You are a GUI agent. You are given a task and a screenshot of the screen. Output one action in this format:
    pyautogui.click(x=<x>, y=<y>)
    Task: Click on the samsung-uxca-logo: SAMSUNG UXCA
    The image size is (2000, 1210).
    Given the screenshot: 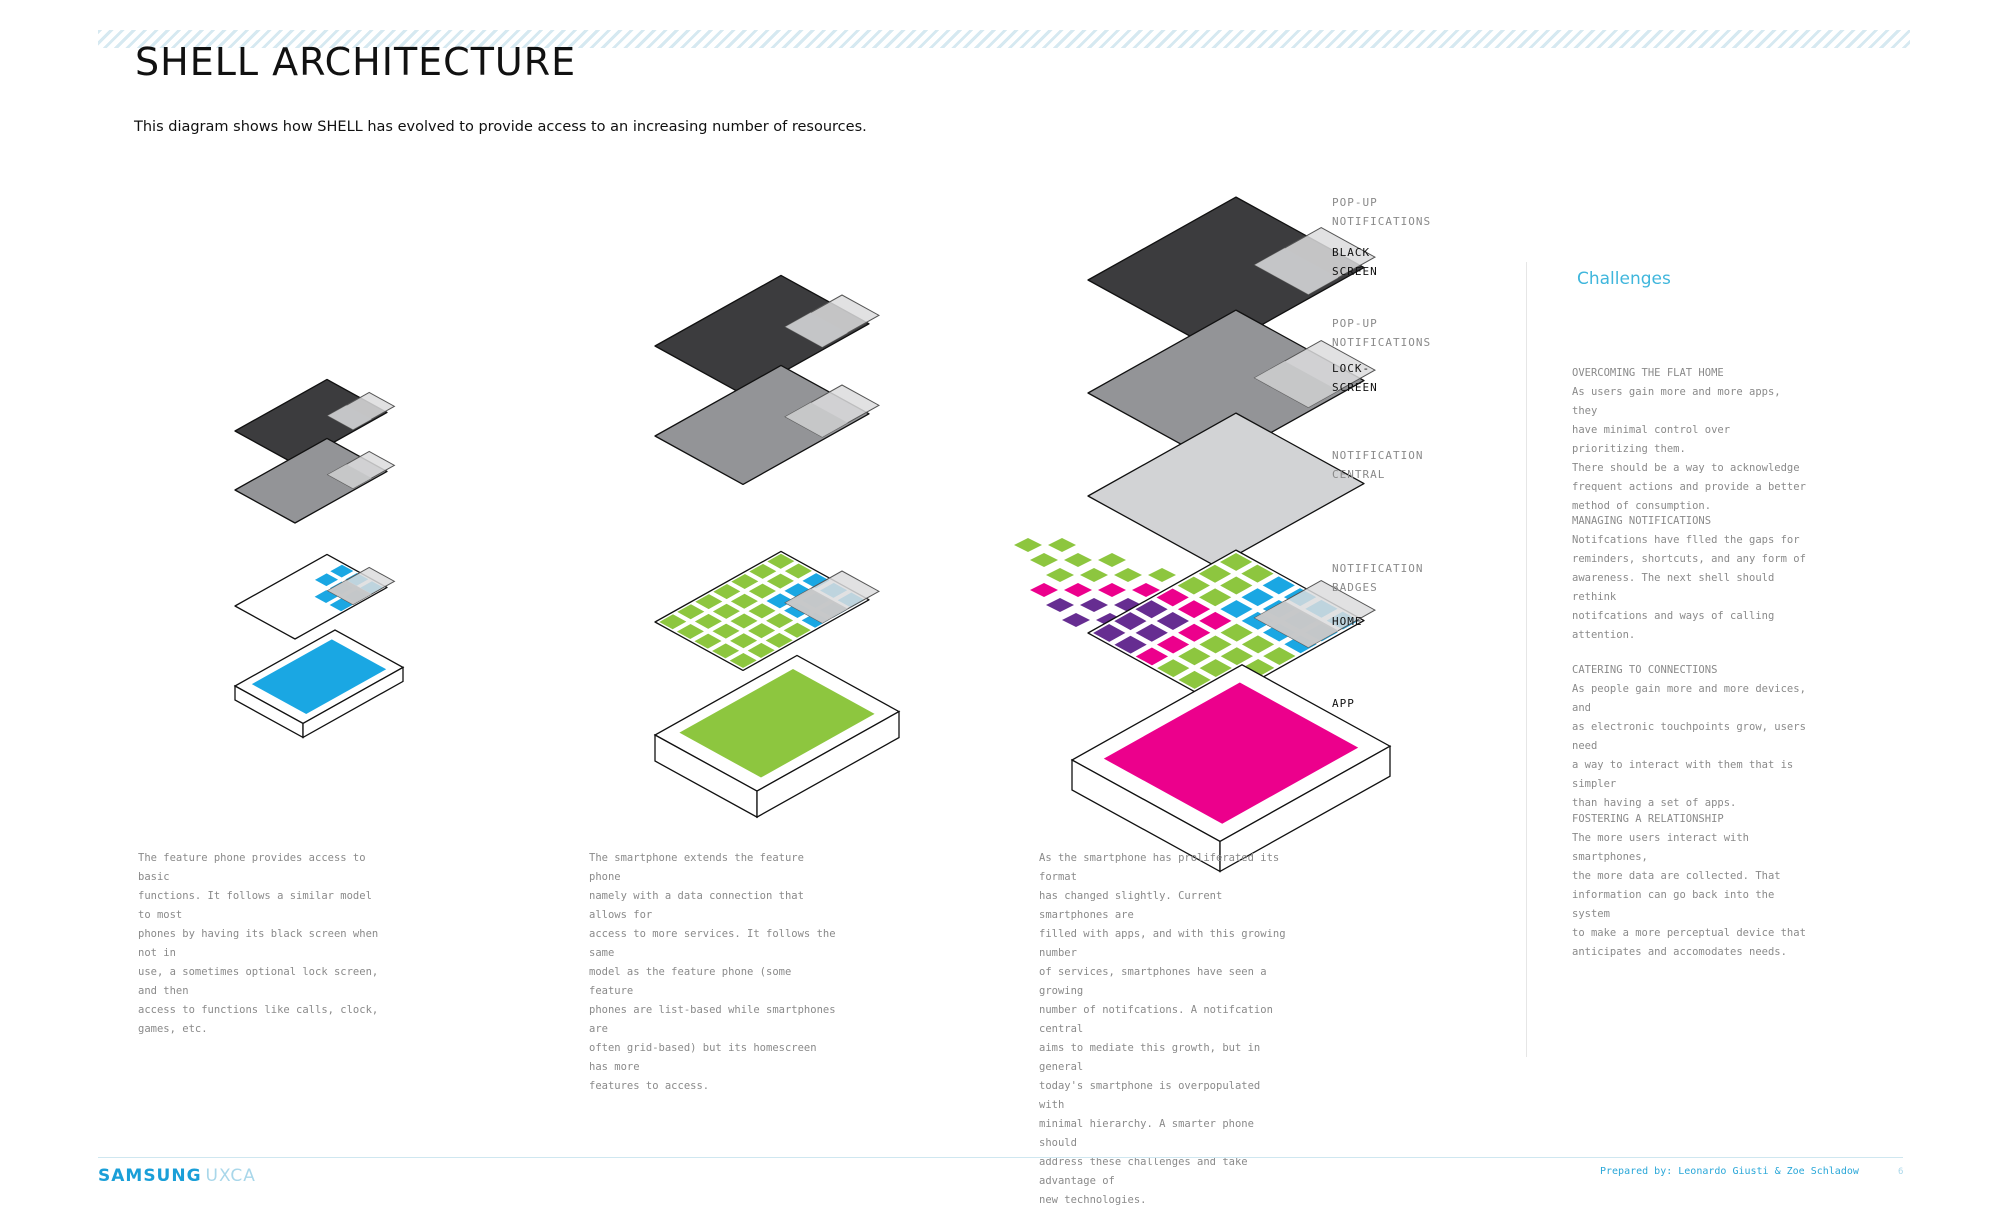 What is the action you would take?
    pyautogui.click(x=177, y=1176)
    